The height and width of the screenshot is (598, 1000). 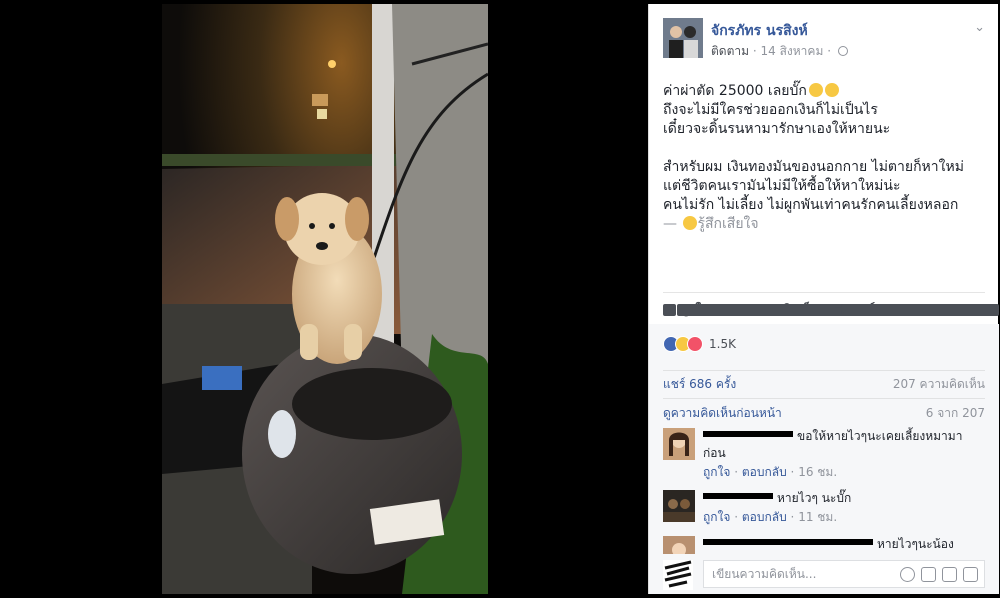 What do you see at coordinates (939, 384) in the screenshot?
I see `comment-count: 207 ความคิดเห็น` at bounding box center [939, 384].